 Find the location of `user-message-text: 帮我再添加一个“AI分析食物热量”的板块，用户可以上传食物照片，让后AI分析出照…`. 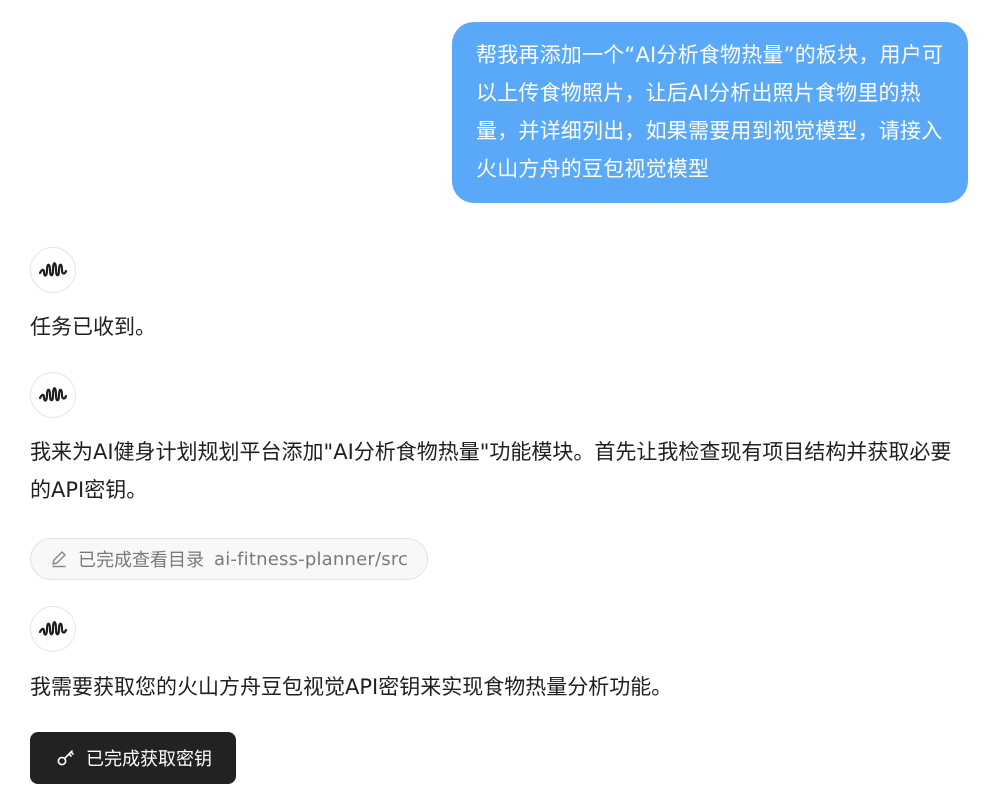

user-message-text: 帮我再添加一个“AI分析食物热量”的板块，用户可以上传食物照片，让后AI分析出照… is located at coordinates (710, 112).